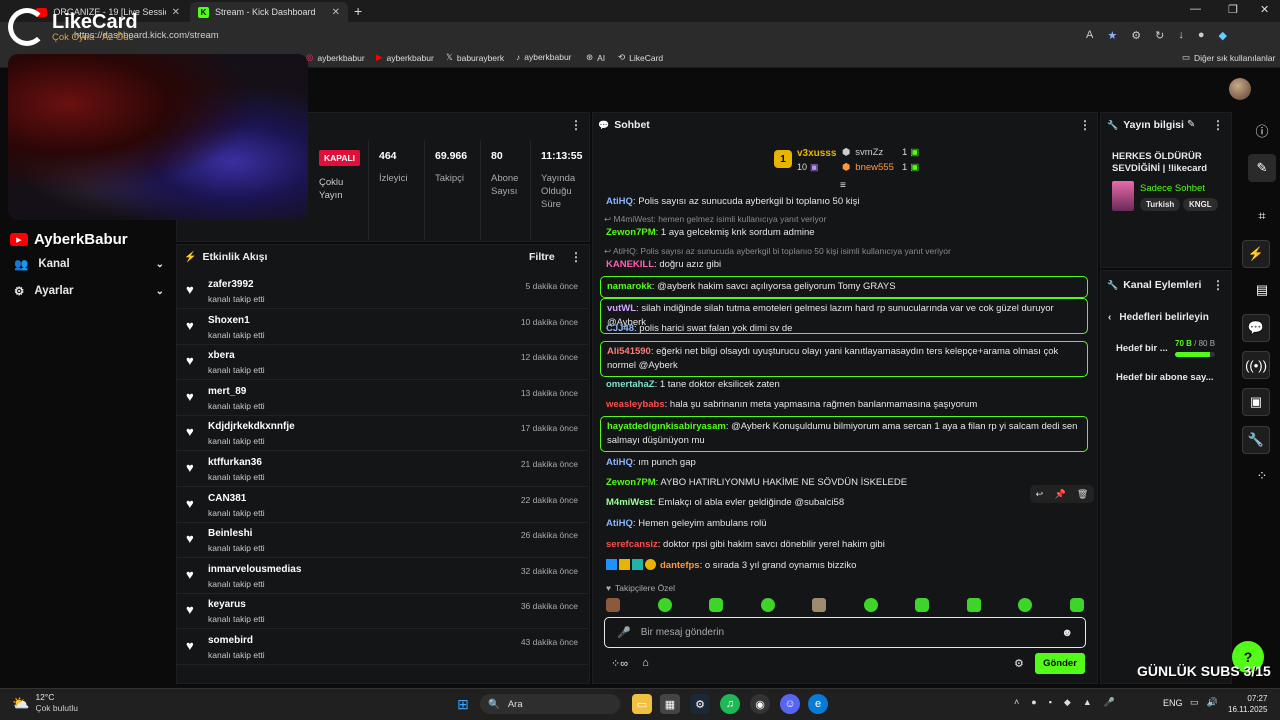  I want to click on sidebar-item-kanal: 👥 Kanal ⌄, so click(89, 264).